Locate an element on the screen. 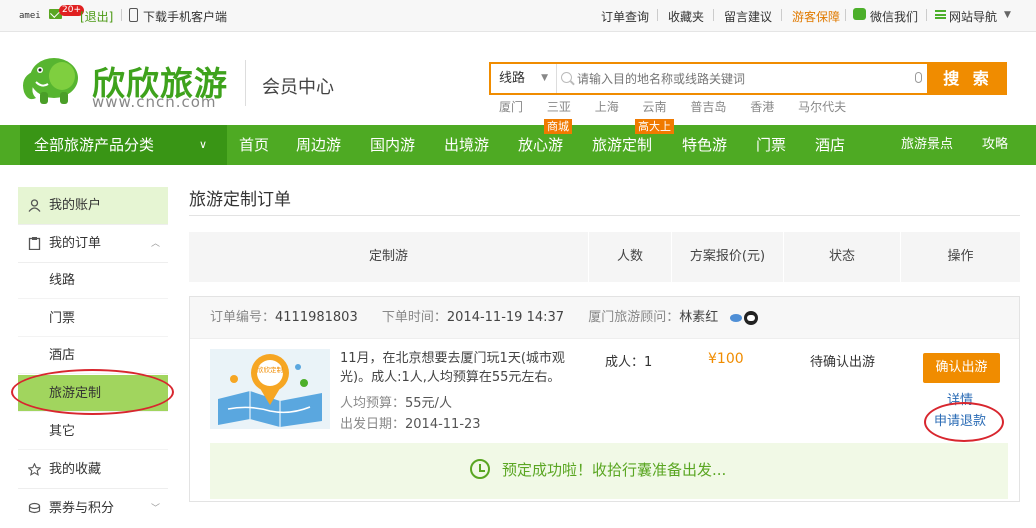 The width and height of the screenshot is (1036, 528). username: amei is located at coordinates (30, 16).